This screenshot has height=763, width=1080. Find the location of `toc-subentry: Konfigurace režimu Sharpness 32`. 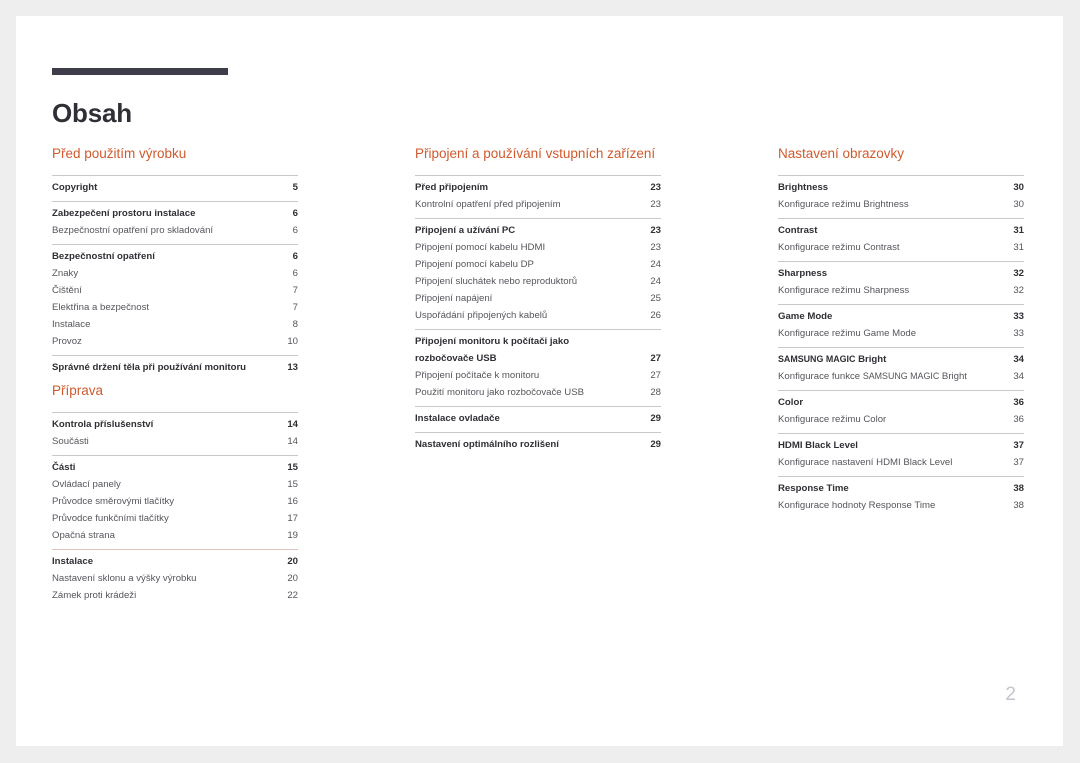

toc-subentry: Konfigurace režimu Sharpness 32 is located at coordinates (901, 290).